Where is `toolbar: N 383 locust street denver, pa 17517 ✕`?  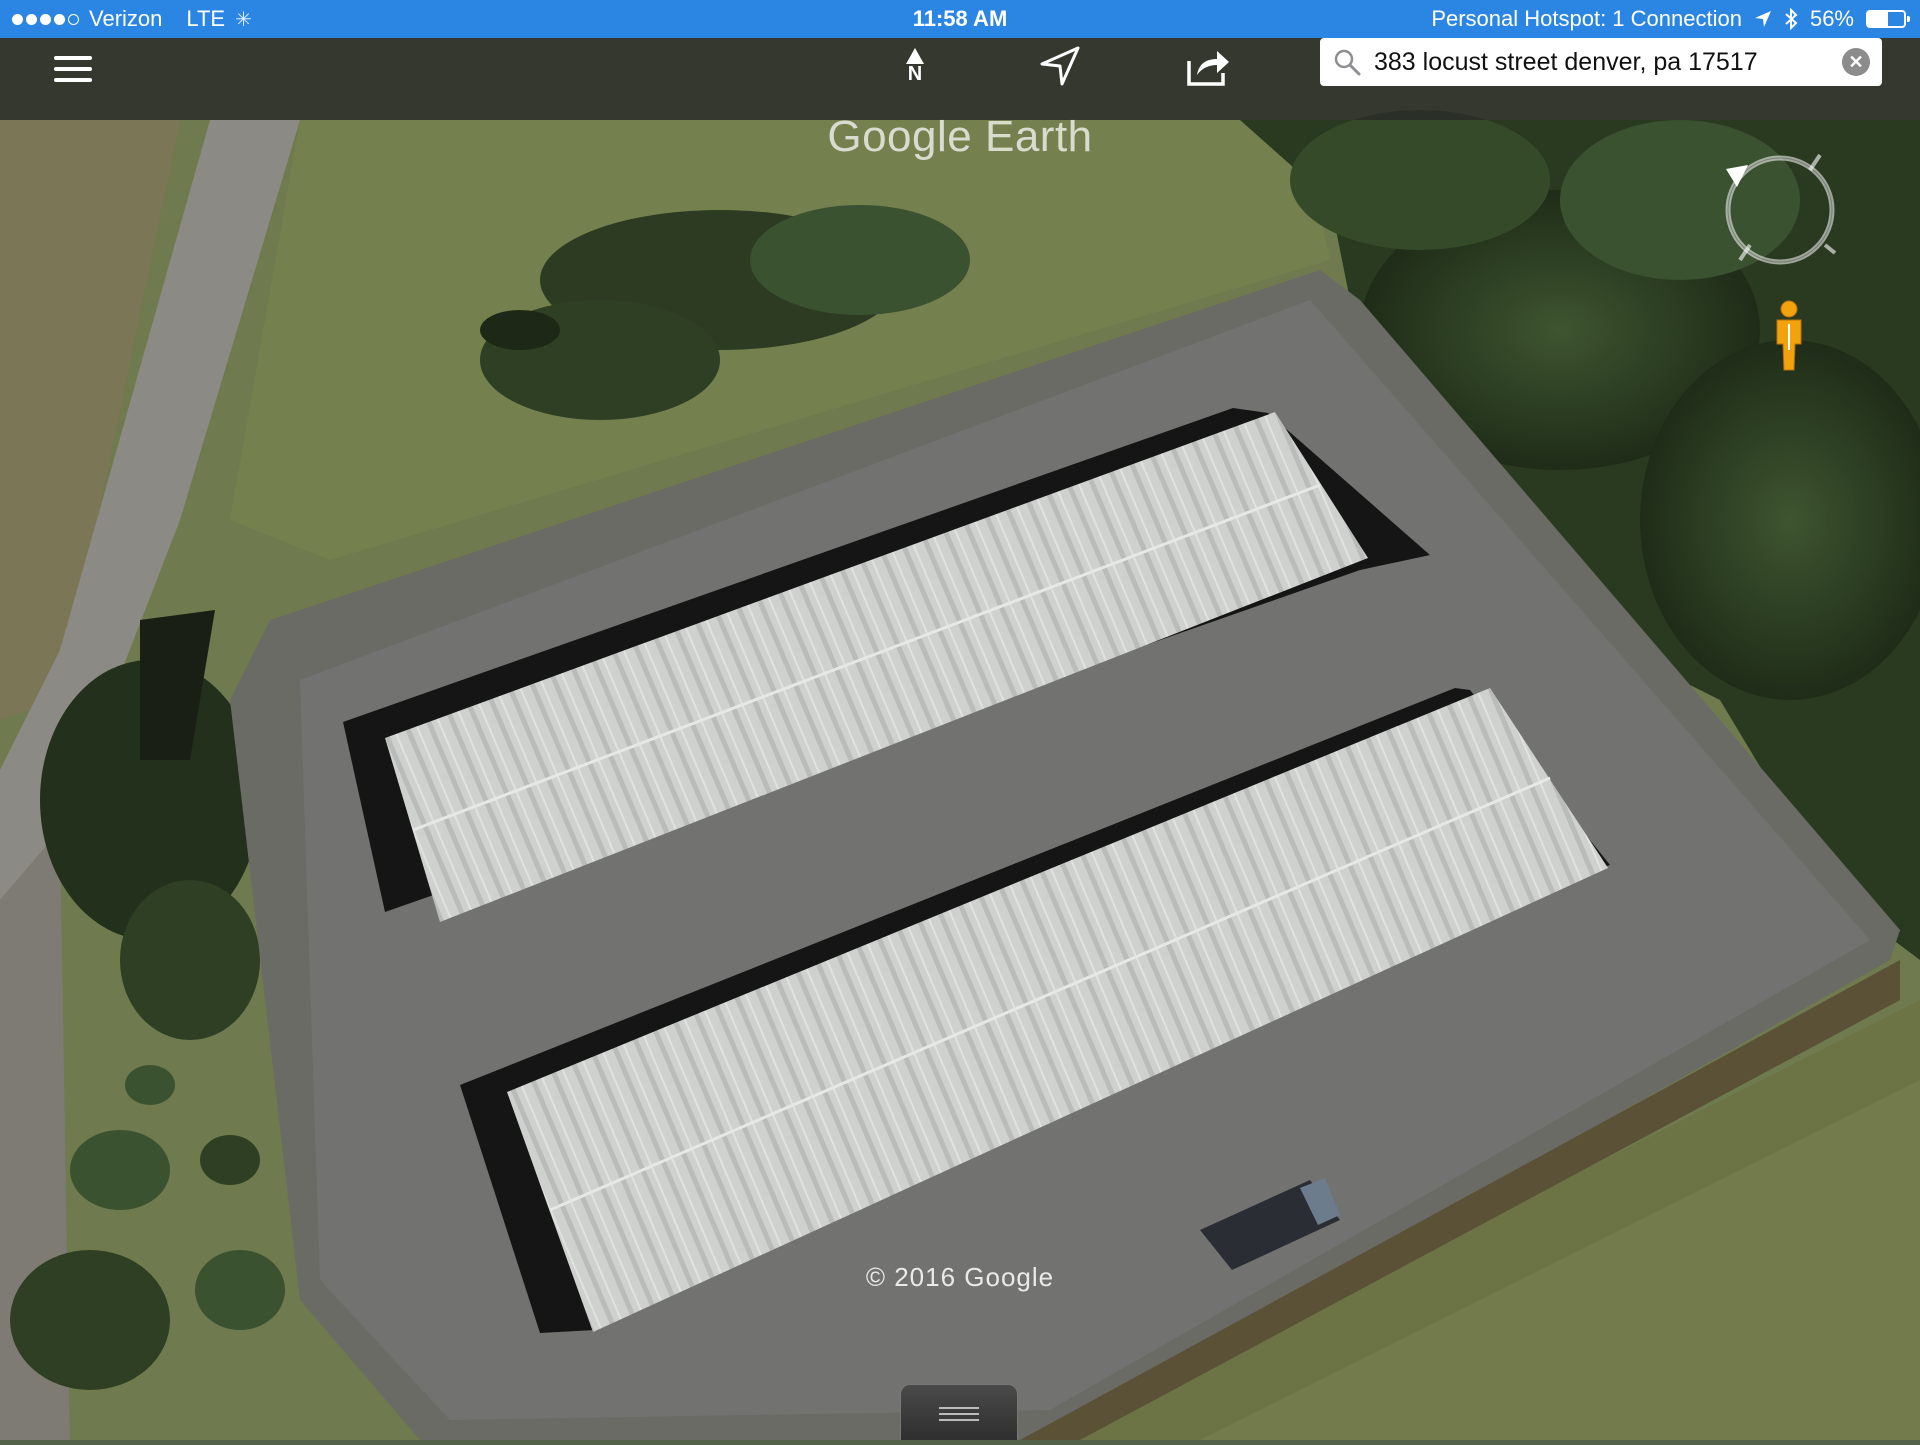
toolbar: N 383 locust street denver, pa 17517 ✕ is located at coordinates (960, 79).